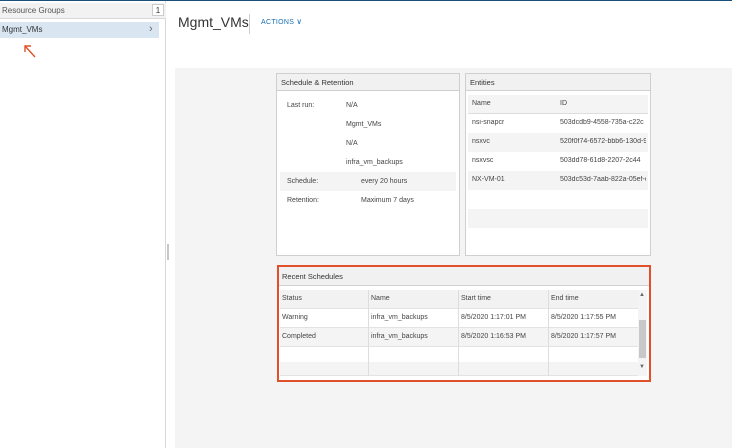 The height and width of the screenshot is (448, 732). Describe the element at coordinates (488, 122) in the screenshot. I see `entity-name: nsi-snapcr` at that location.